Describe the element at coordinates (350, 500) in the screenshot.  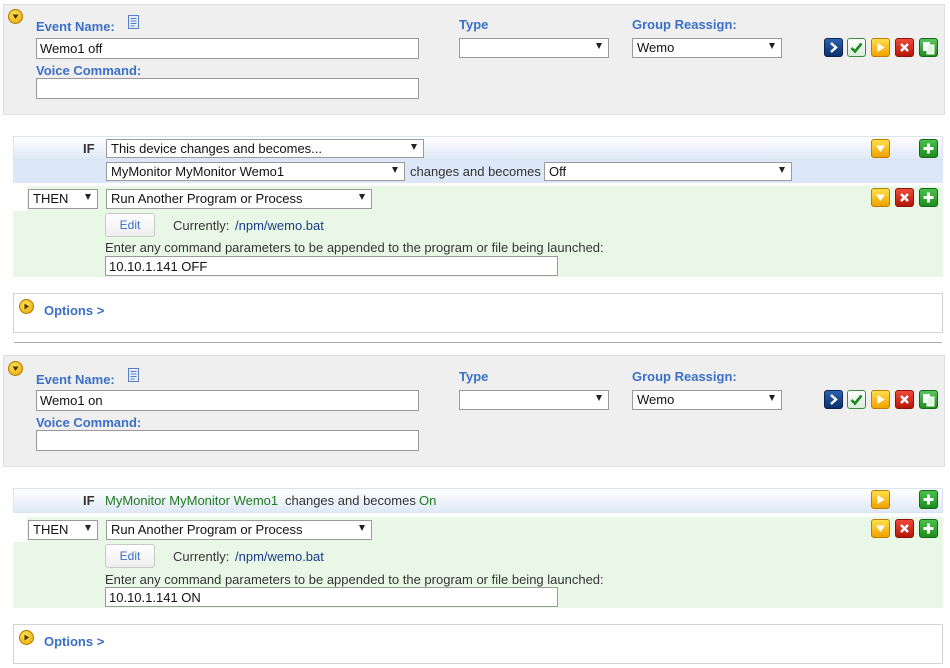
I see `if-changes-text: changes and becomes` at that location.